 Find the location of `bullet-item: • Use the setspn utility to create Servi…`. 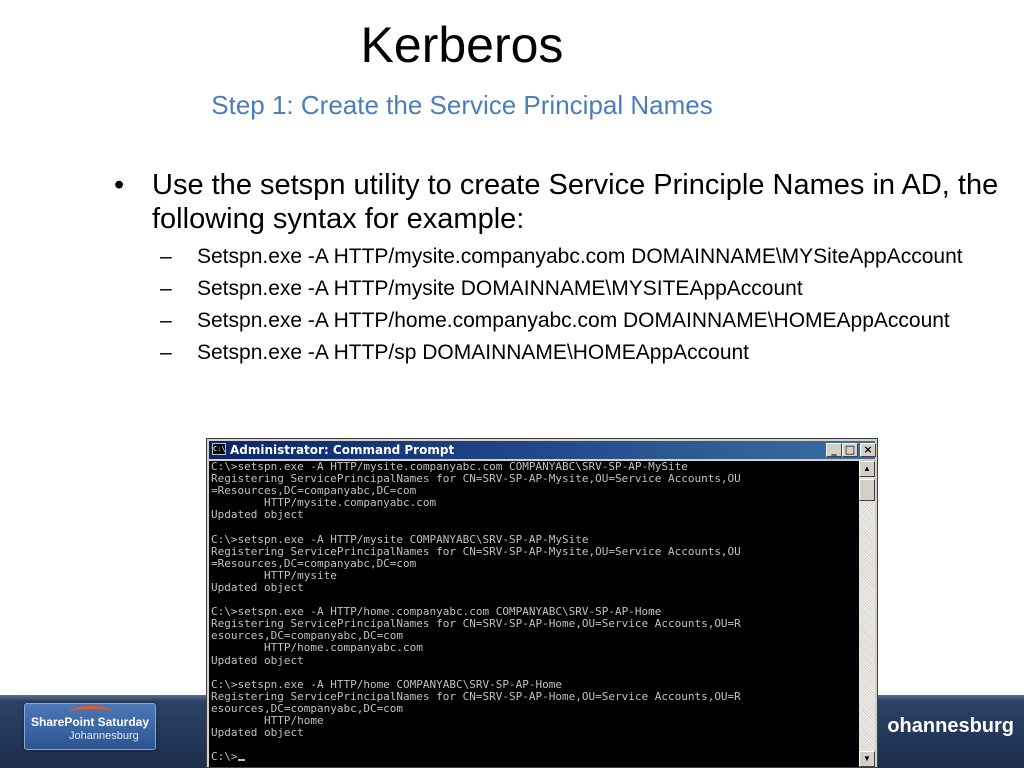

bullet-item: • Use the setspn utility to create Servi… is located at coordinates (566, 202).